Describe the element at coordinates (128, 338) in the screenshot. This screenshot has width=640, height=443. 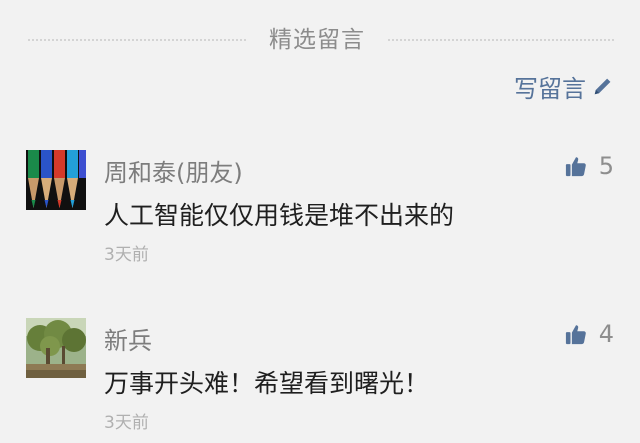
I see `comment-author: 新兵` at that location.